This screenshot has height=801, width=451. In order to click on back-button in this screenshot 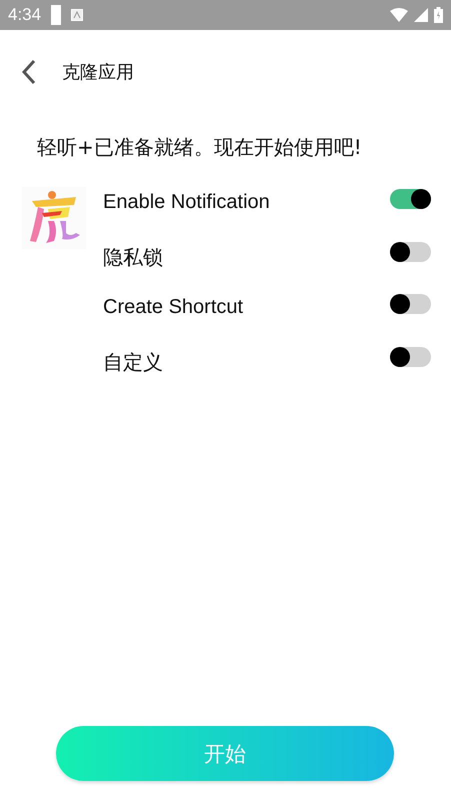, I will do `click(29, 72)`.